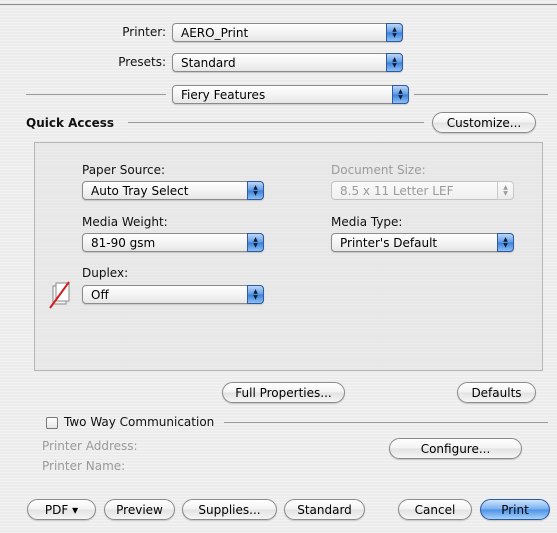  What do you see at coordinates (208, 62) in the screenshot?
I see `presets-value: Standard` at bounding box center [208, 62].